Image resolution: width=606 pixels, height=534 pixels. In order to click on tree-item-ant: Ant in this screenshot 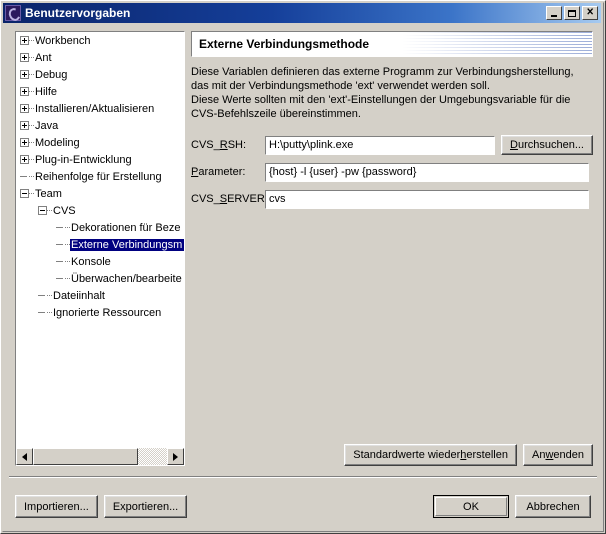, I will do `click(100, 57)`.